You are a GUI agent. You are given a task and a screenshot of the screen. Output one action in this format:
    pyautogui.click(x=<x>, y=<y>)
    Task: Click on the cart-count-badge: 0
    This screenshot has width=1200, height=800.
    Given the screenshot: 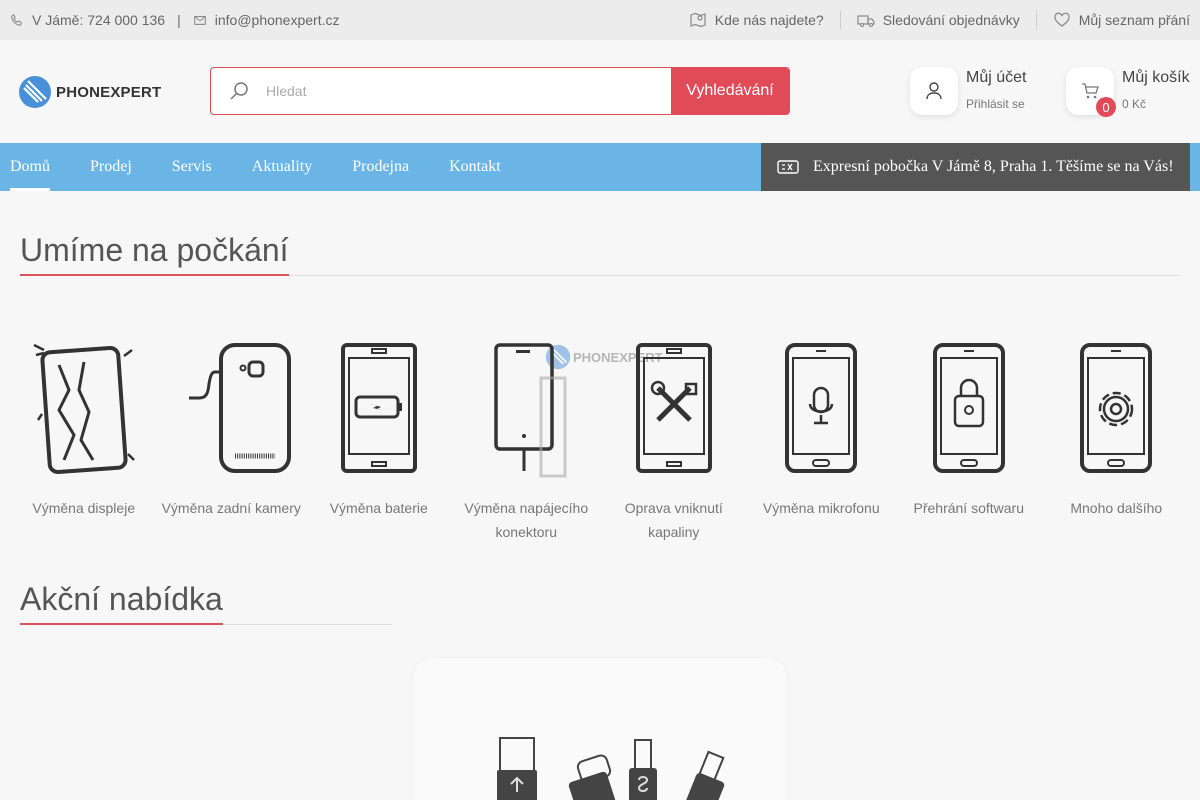 What is the action you would take?
    pyautogui.click(x=1106, y=107)
    